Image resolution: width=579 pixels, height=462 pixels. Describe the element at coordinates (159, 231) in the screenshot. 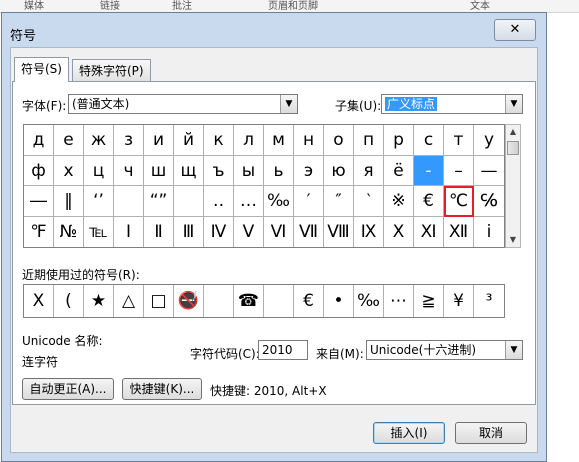

I see `symbol-cell: Ⅱ` at that location.